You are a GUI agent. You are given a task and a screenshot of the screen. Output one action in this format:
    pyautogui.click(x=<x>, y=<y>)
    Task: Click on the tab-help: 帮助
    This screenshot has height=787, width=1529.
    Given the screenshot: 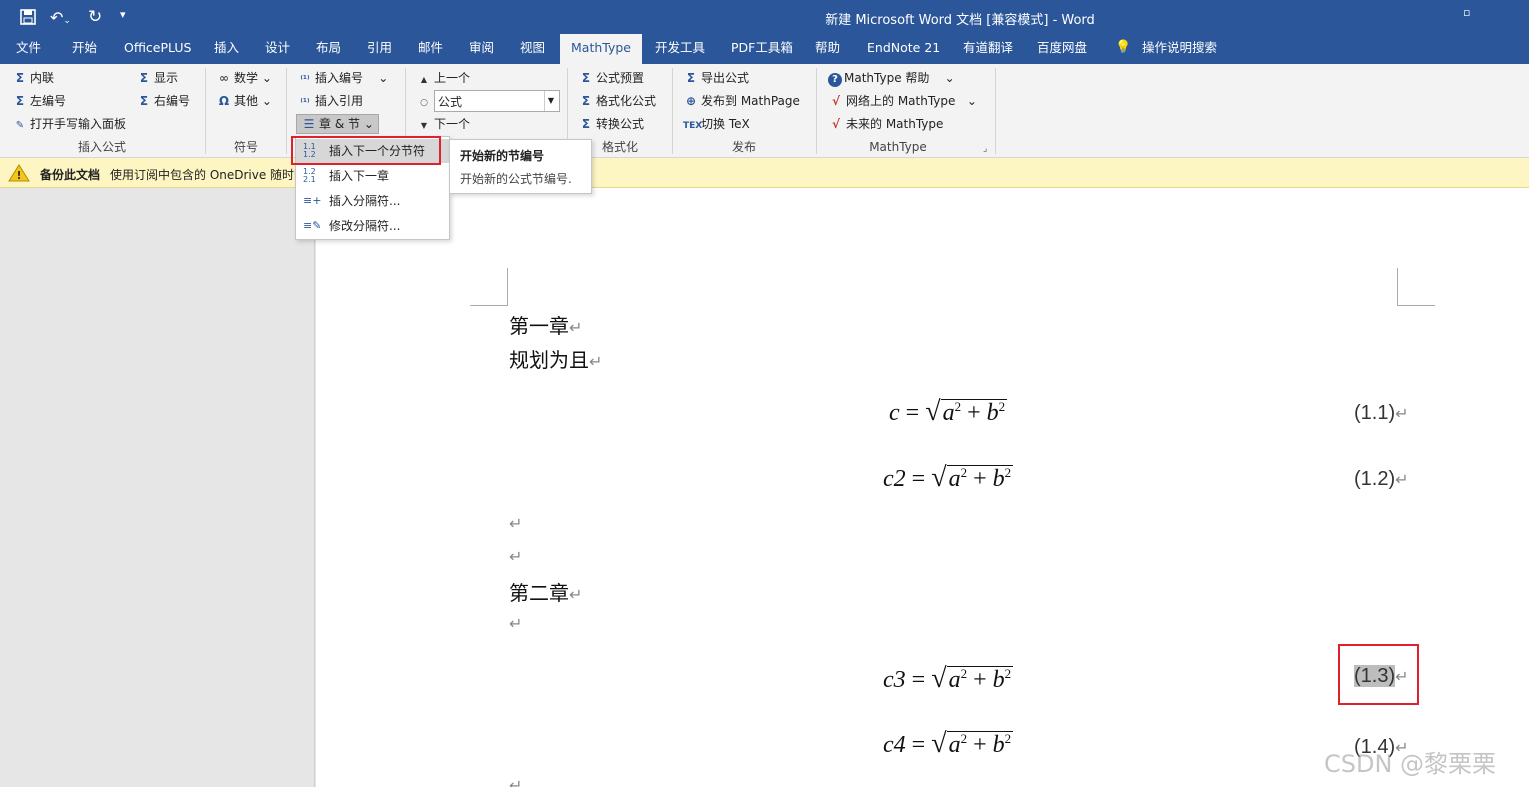 What is the action you would take?
    pyautogui.click(x=827, y=49)
    